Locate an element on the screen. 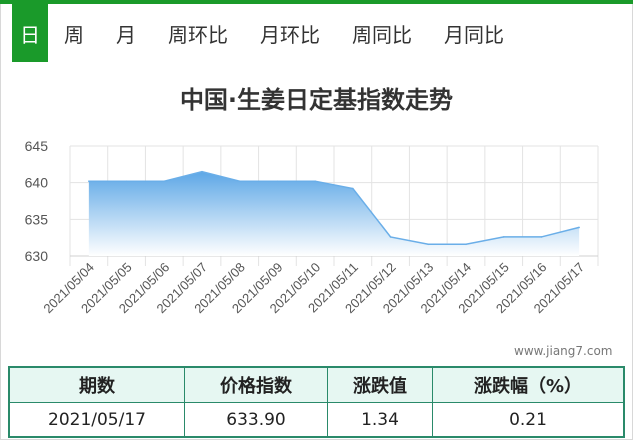 The image size is (633, 440). cell-change-percent: 0.21 is located at coordinates (528, 420).